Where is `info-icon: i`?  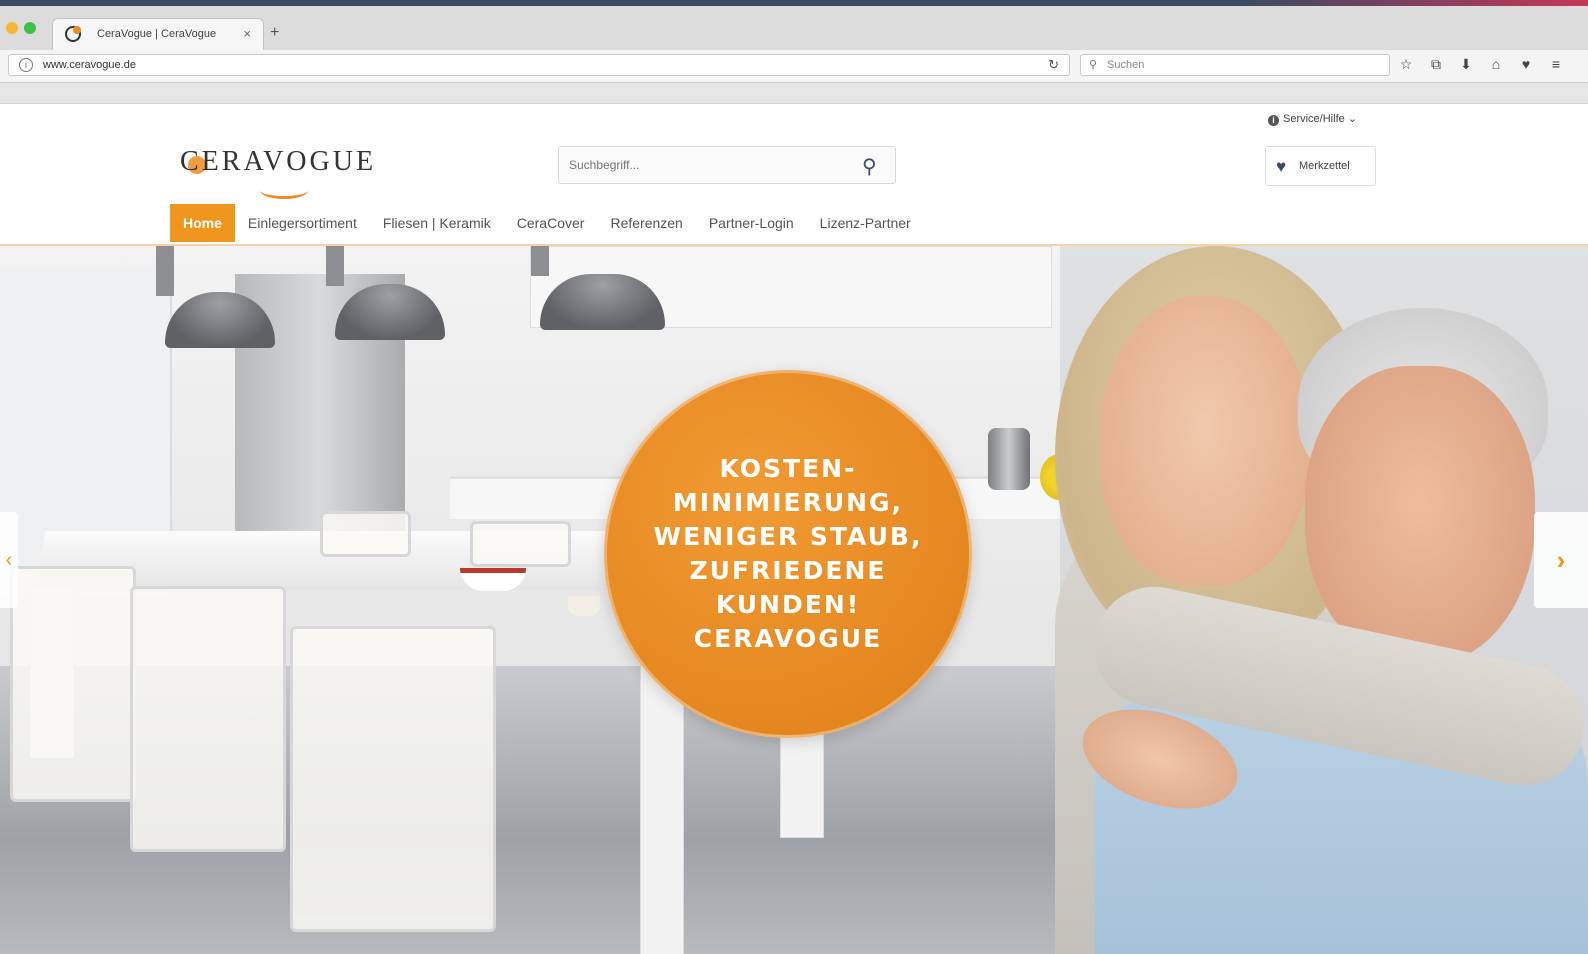 info-icon: i is located at coordinates (1273, 120).